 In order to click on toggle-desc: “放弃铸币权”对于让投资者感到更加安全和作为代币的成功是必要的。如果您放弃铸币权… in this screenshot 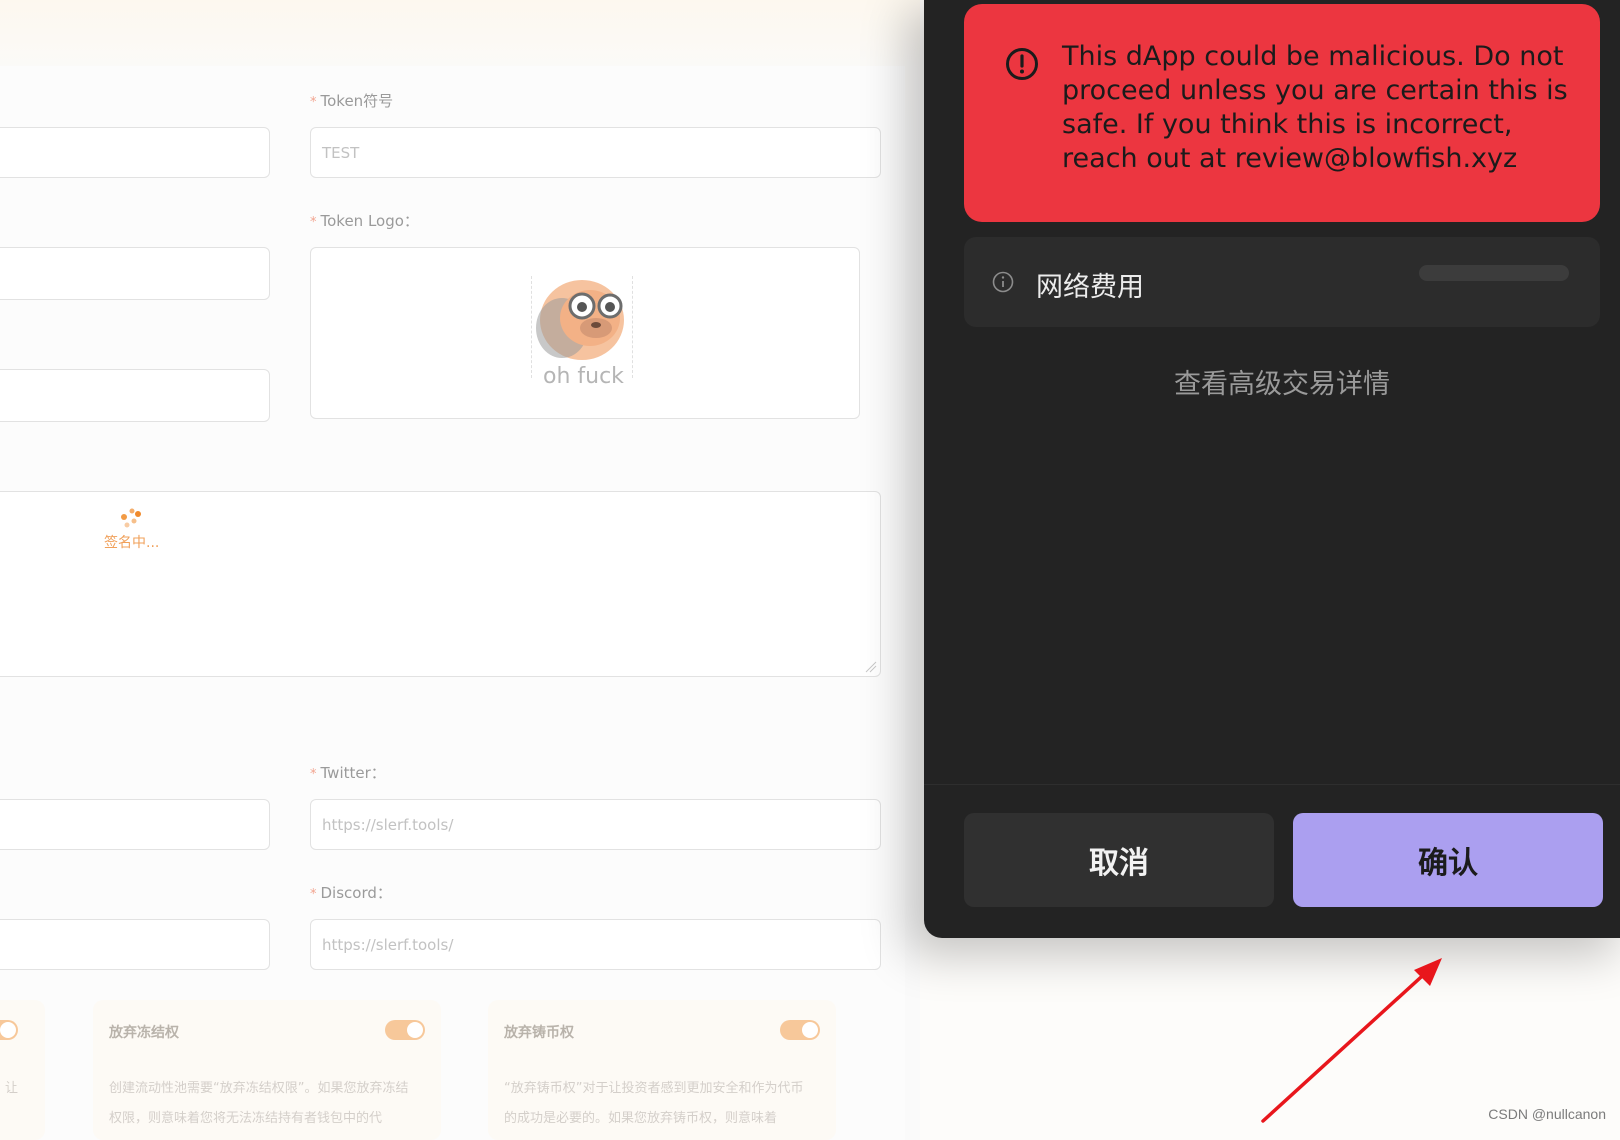, I will do `click(654, 1103)`.